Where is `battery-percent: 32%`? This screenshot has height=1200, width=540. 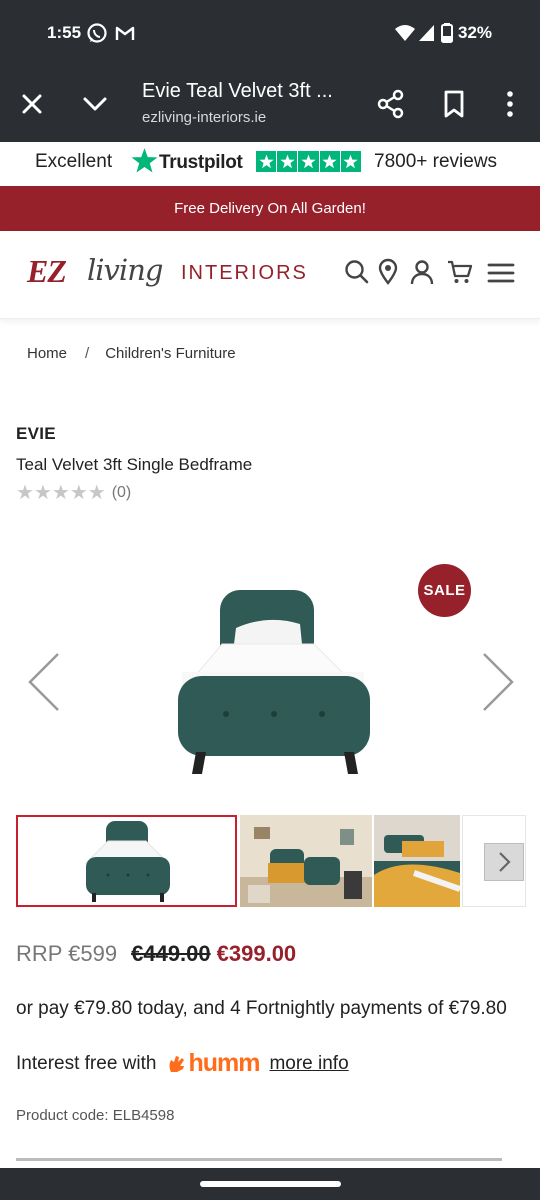
battery-percent: 32% is located at coordinates (475, 32).